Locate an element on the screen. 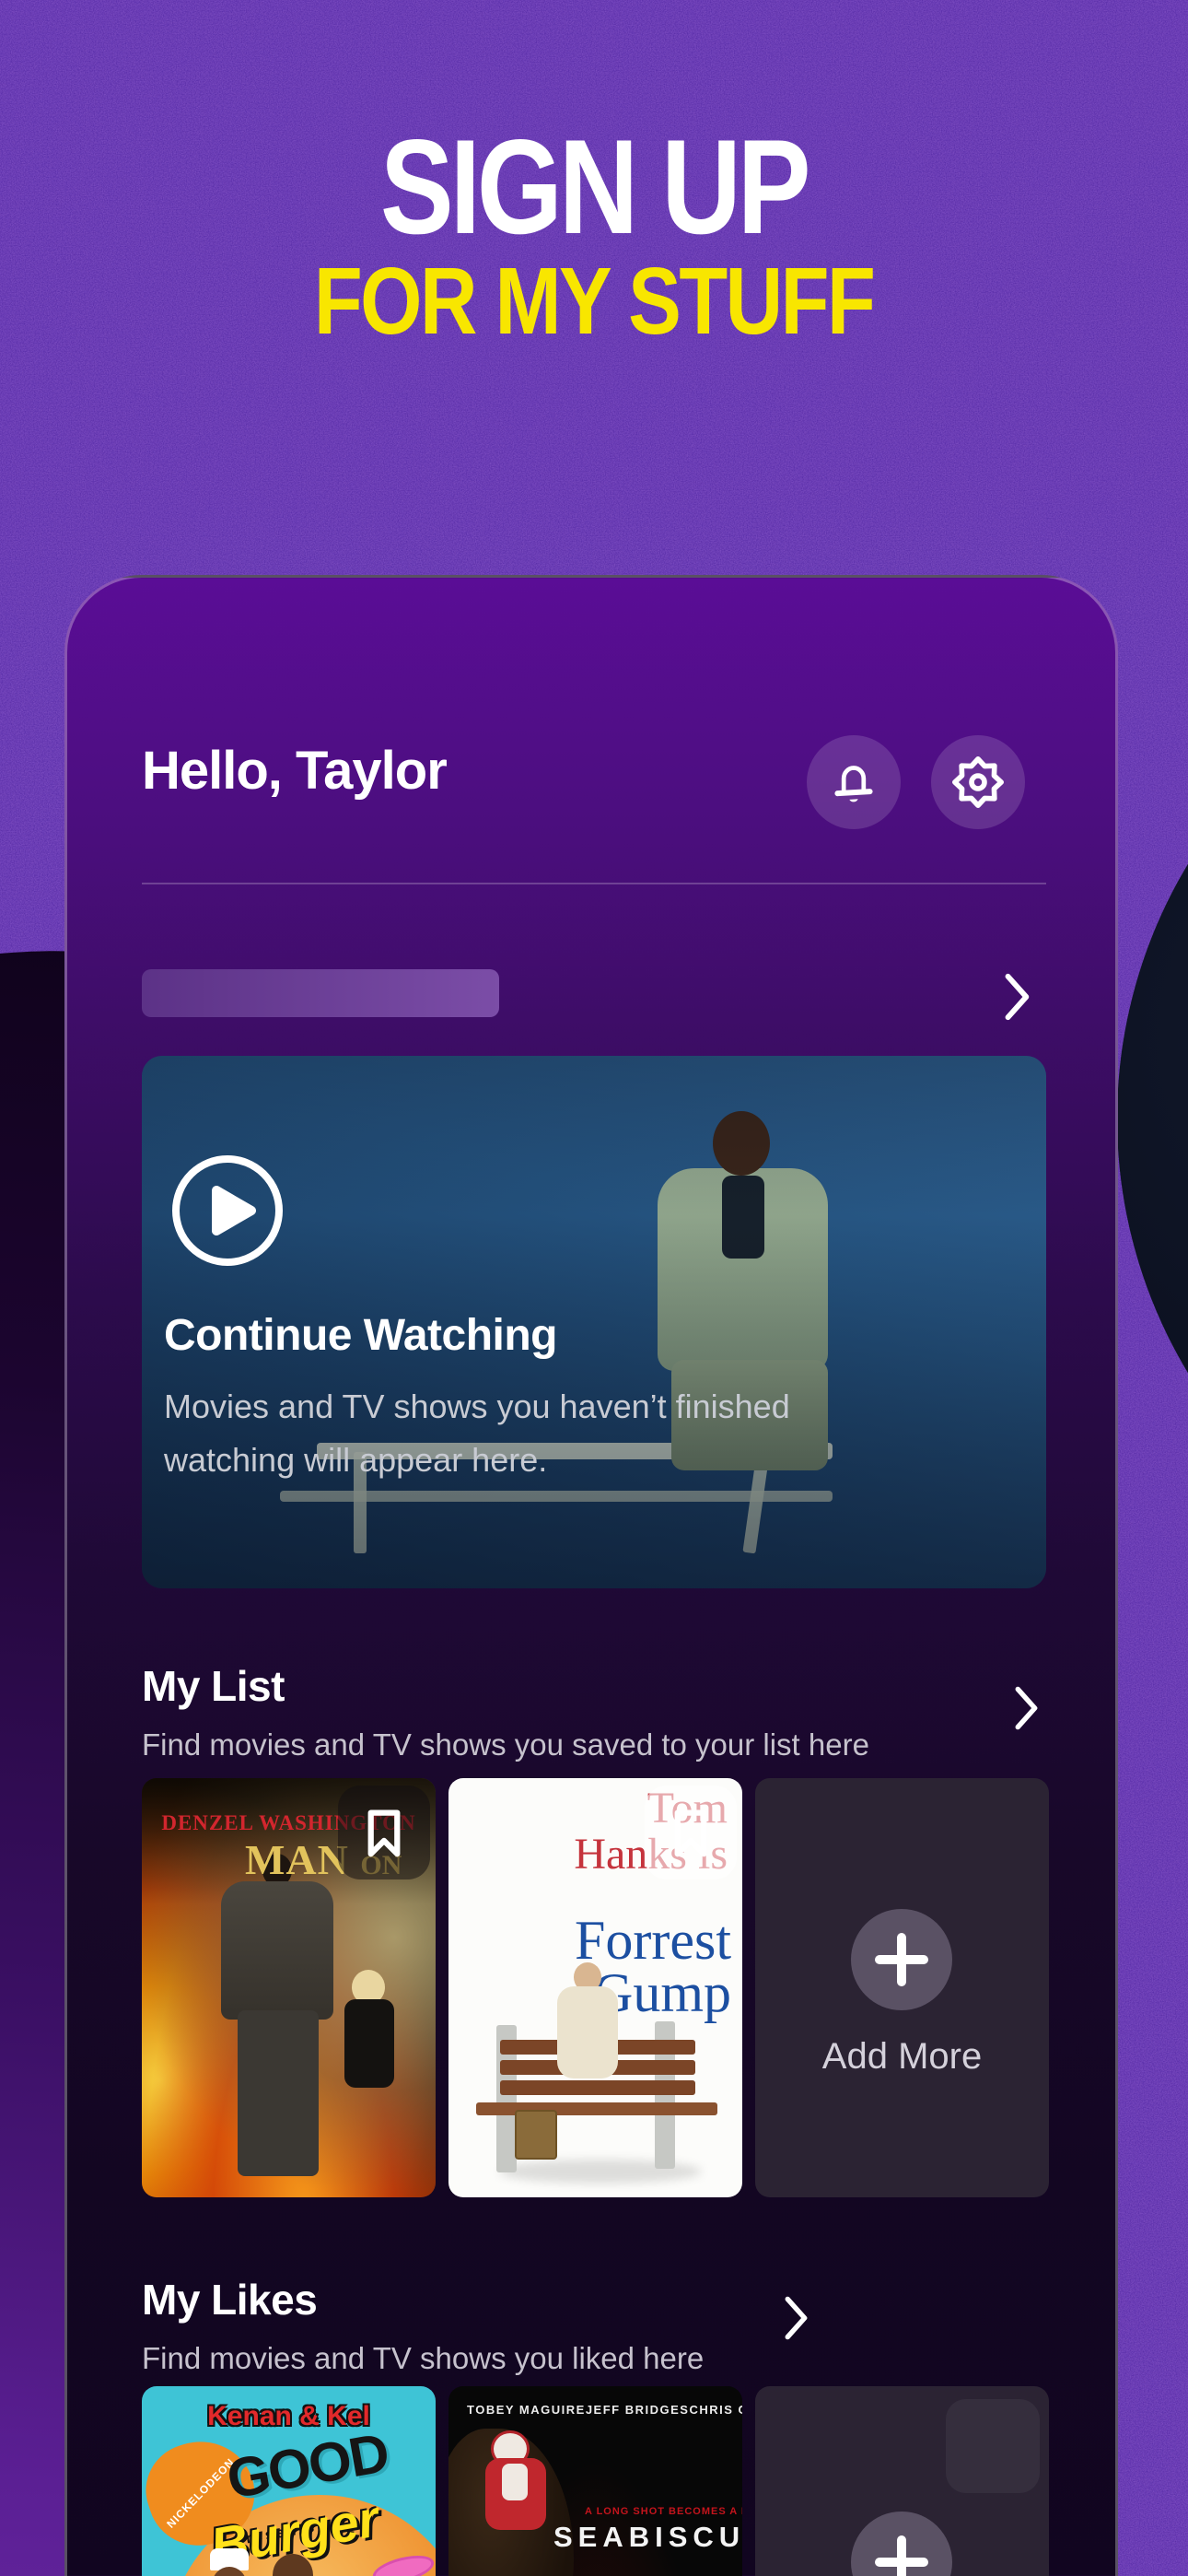 This screenshot has height=2576, width=1188. gear-icon is located at coordinates (978, 782).